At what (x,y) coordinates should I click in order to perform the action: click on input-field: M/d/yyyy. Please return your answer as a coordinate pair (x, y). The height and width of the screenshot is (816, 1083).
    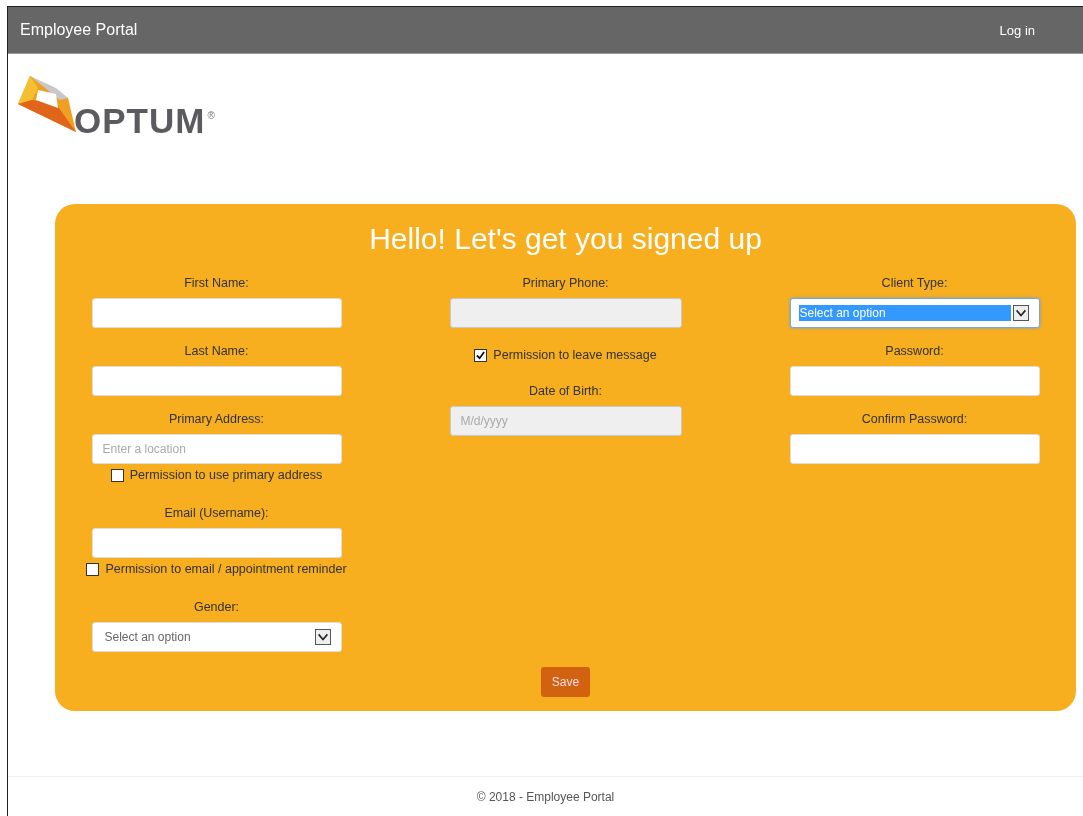
    Looking at the image, I should click on (565, 421).